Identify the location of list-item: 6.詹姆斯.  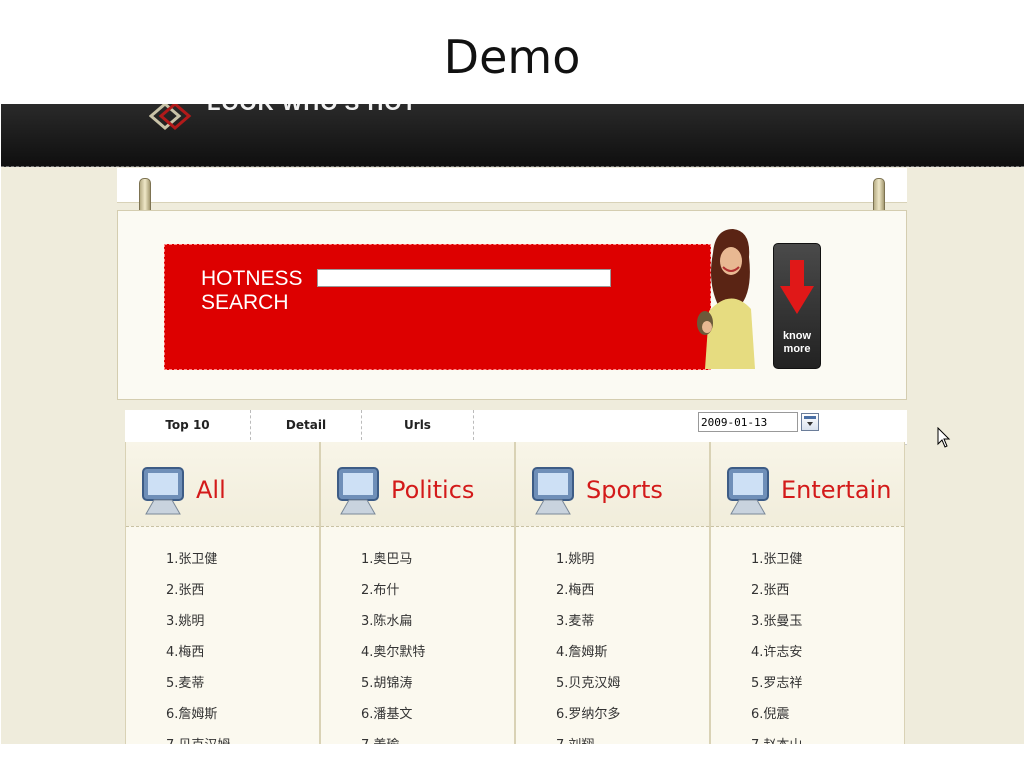
(198, 714).